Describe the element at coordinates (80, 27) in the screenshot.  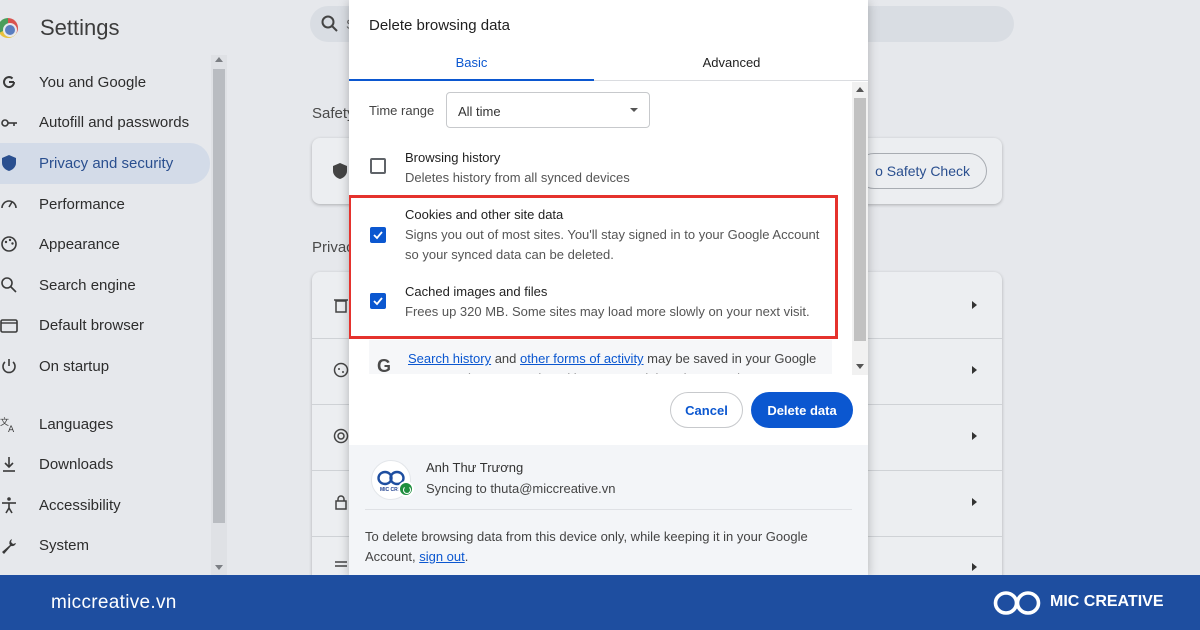
I see `app-title: Settings` at that location.